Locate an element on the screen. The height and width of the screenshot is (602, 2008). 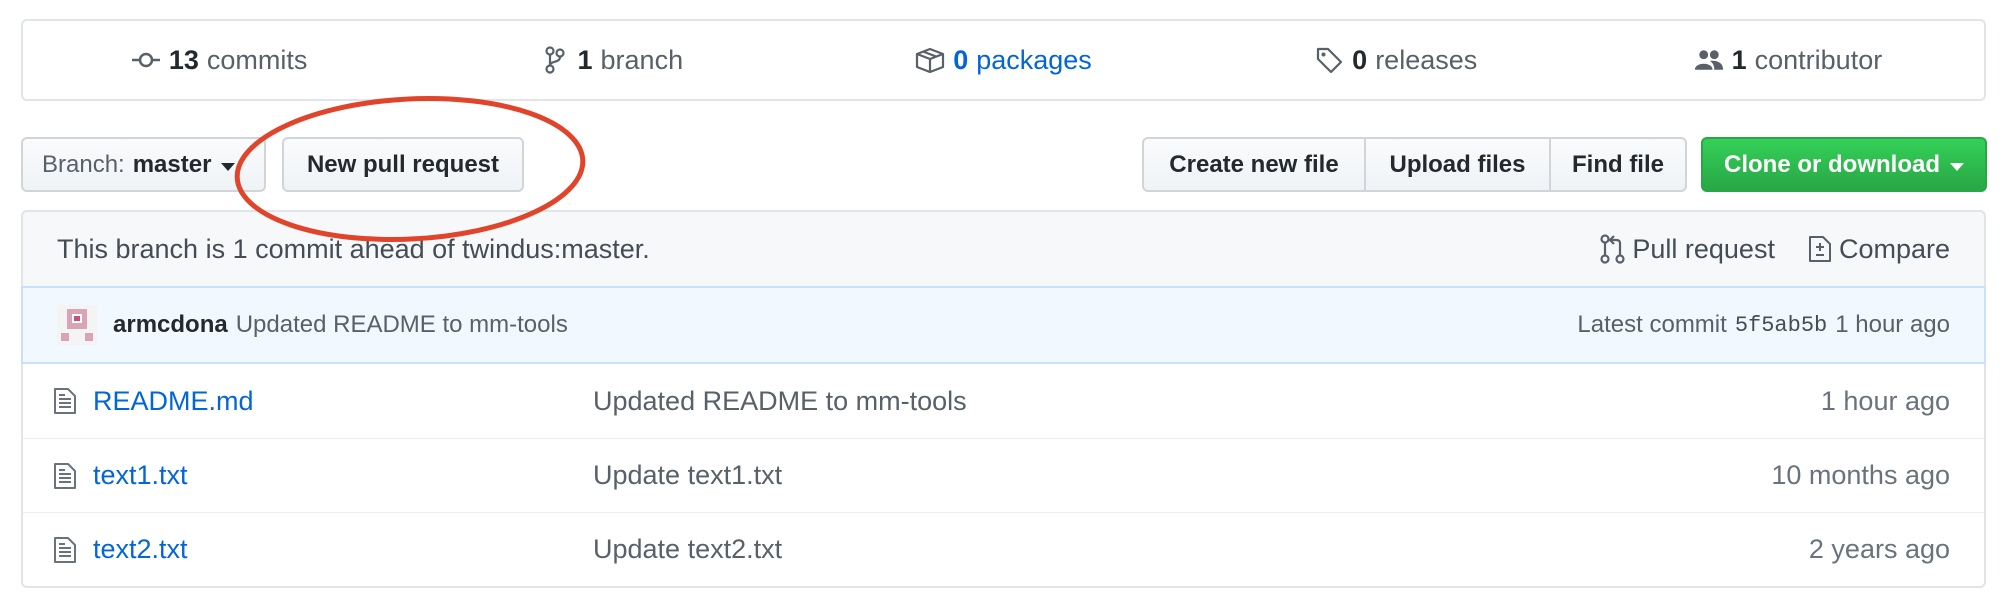
file-name-link: text1.txt is located at coordinates (343, 475).